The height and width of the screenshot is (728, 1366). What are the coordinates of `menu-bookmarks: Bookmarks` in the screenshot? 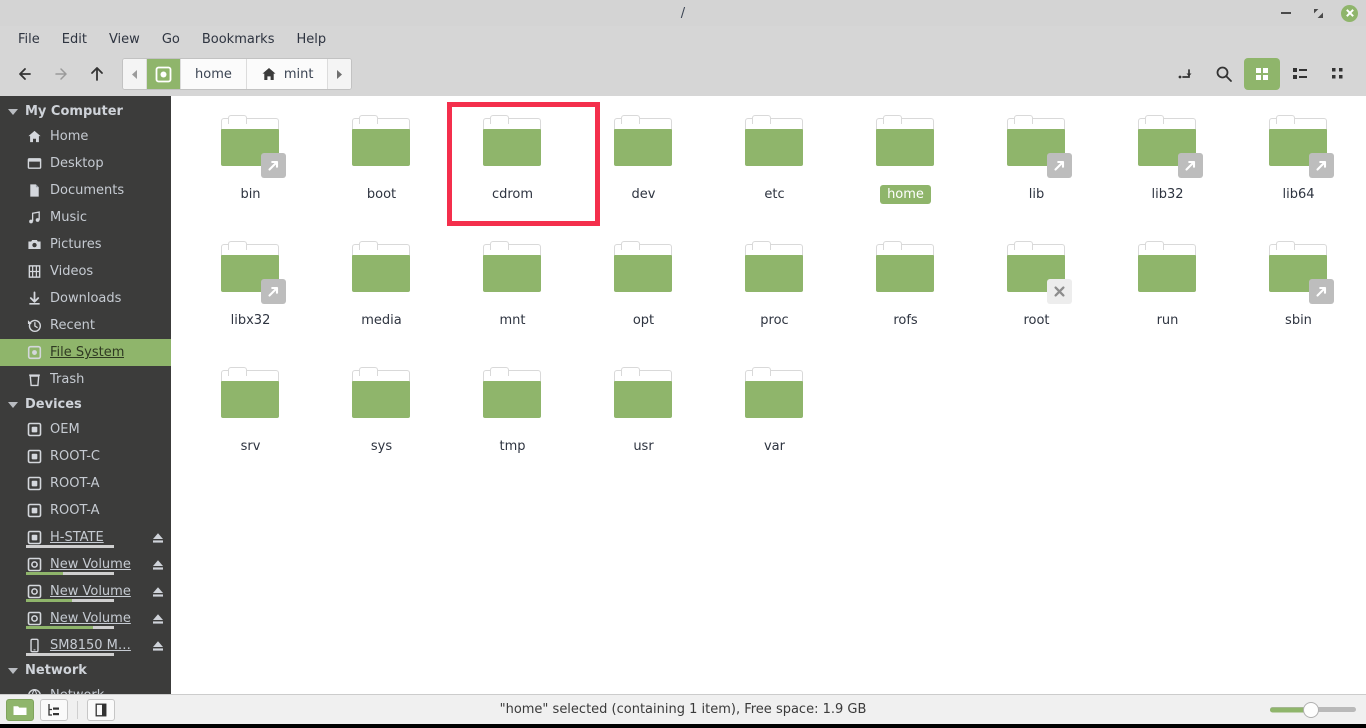 It's located at (238, 39).